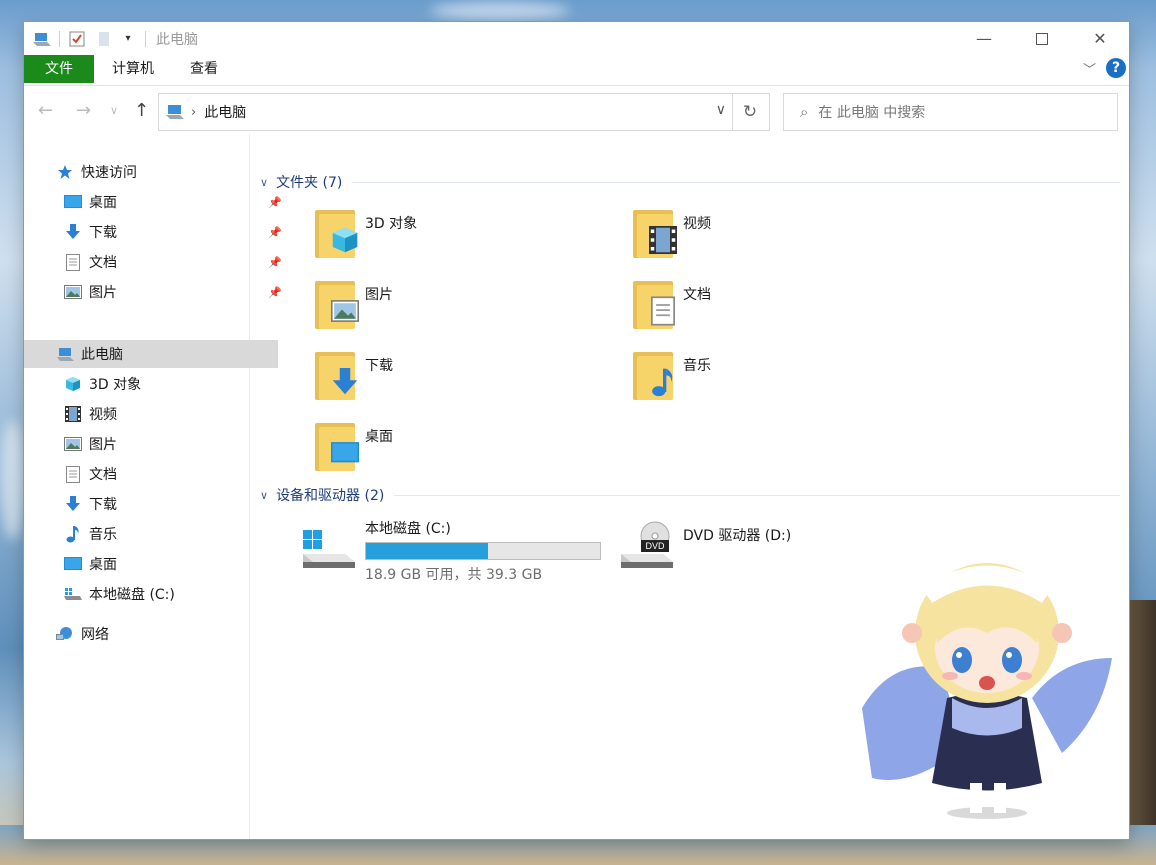 The image size is (1156, 865). What do you see at coordinates (177, 39) in the screenshot?
I see `window-title: 此电脑` at bounding box center [177, 39].